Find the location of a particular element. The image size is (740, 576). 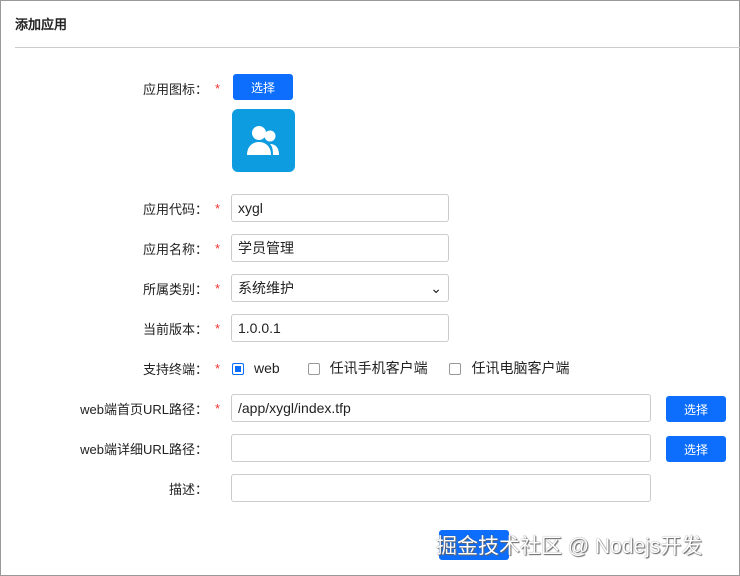

icon-label: 应用图标： is located at coordinates (175, 89).